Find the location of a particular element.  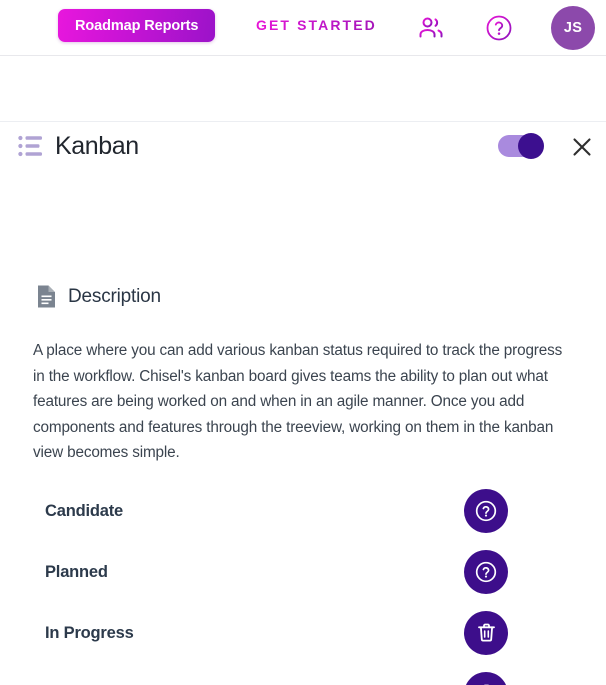

toggle-knob is located at coordinates (531, 146).